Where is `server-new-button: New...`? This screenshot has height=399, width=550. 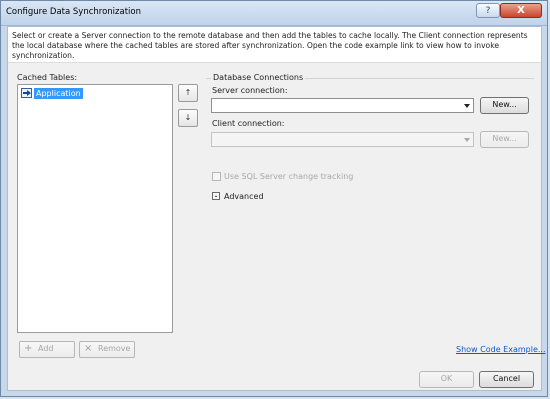 server-new-button: New... is located at coordinates (504, 105).